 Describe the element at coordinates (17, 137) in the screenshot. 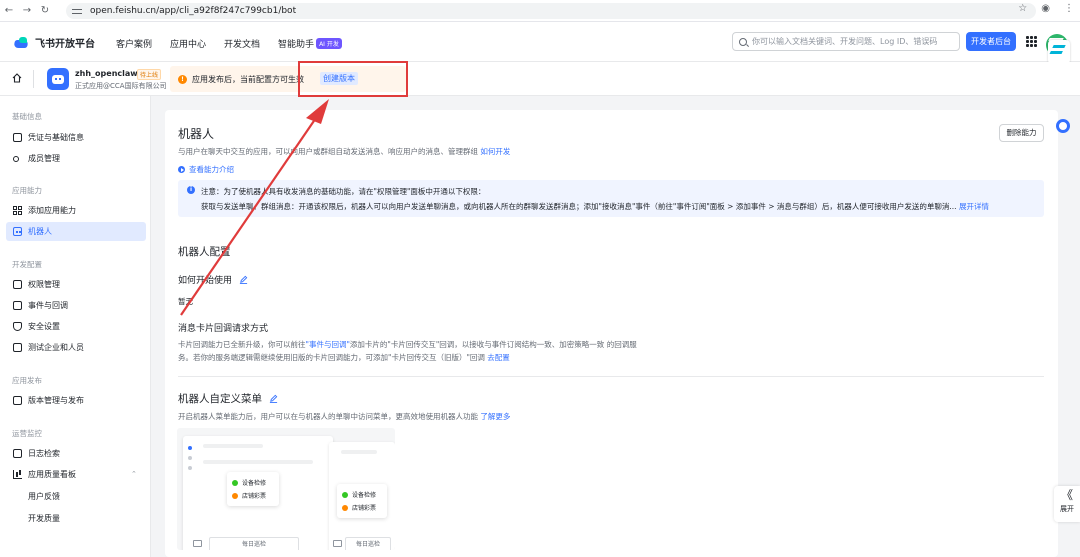

I see `id-card-icon` at that location.